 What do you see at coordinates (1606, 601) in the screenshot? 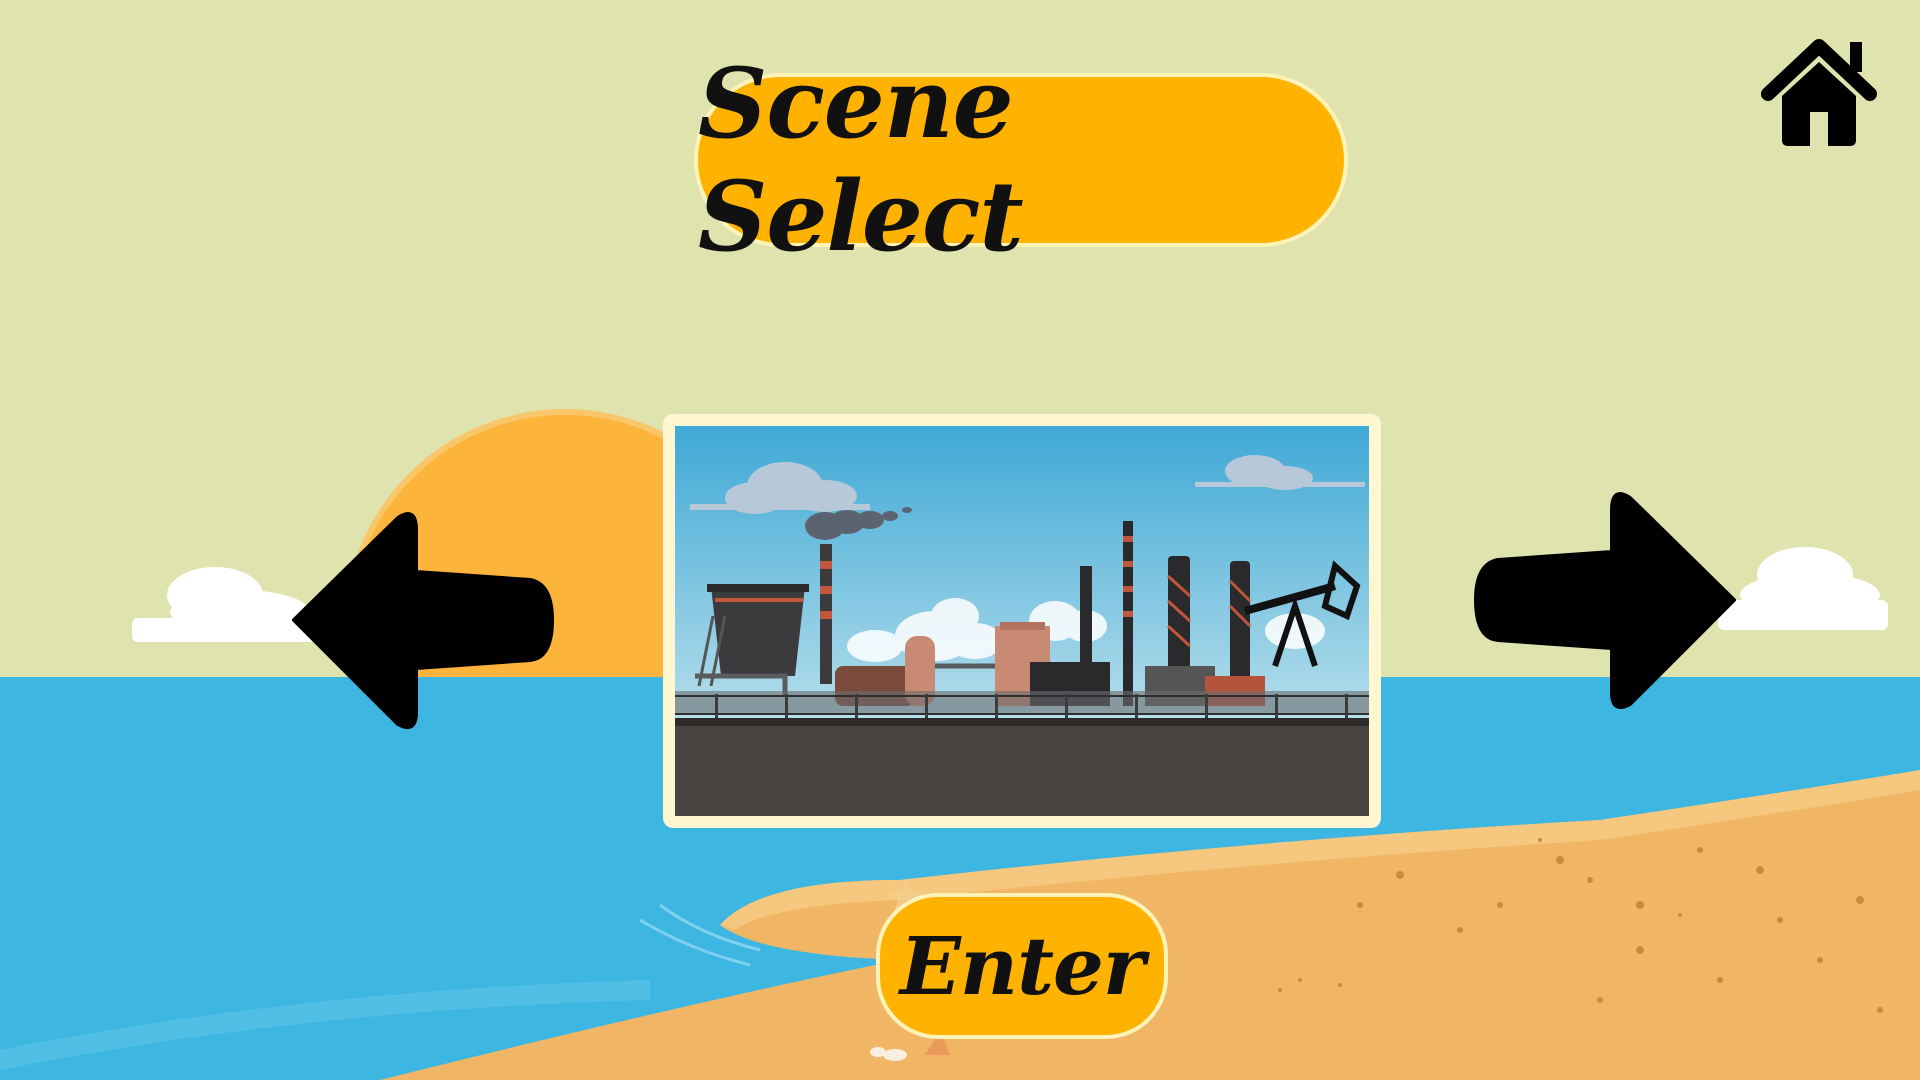
I see `arrow-right-icon` at bounding box center [1606, 601].